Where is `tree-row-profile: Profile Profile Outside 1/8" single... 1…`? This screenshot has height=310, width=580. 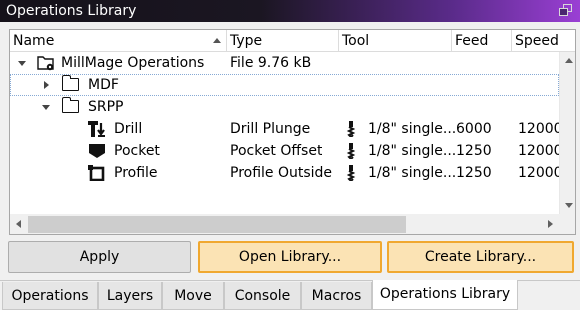
tree-row-profile: Profile Profile Outside 1/8" single... 1… is located at coordinates (286, 173).